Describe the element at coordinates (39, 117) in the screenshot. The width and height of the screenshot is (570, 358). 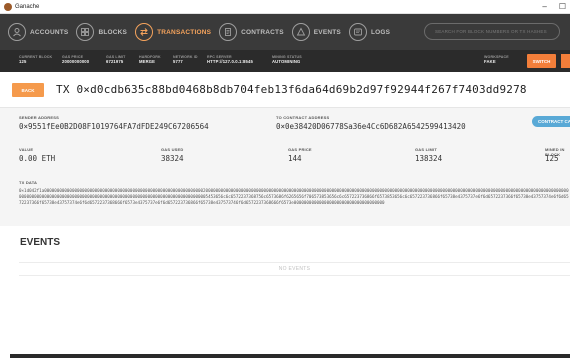
I see `sender-address-label: SENDER ADDRESS` at that location.